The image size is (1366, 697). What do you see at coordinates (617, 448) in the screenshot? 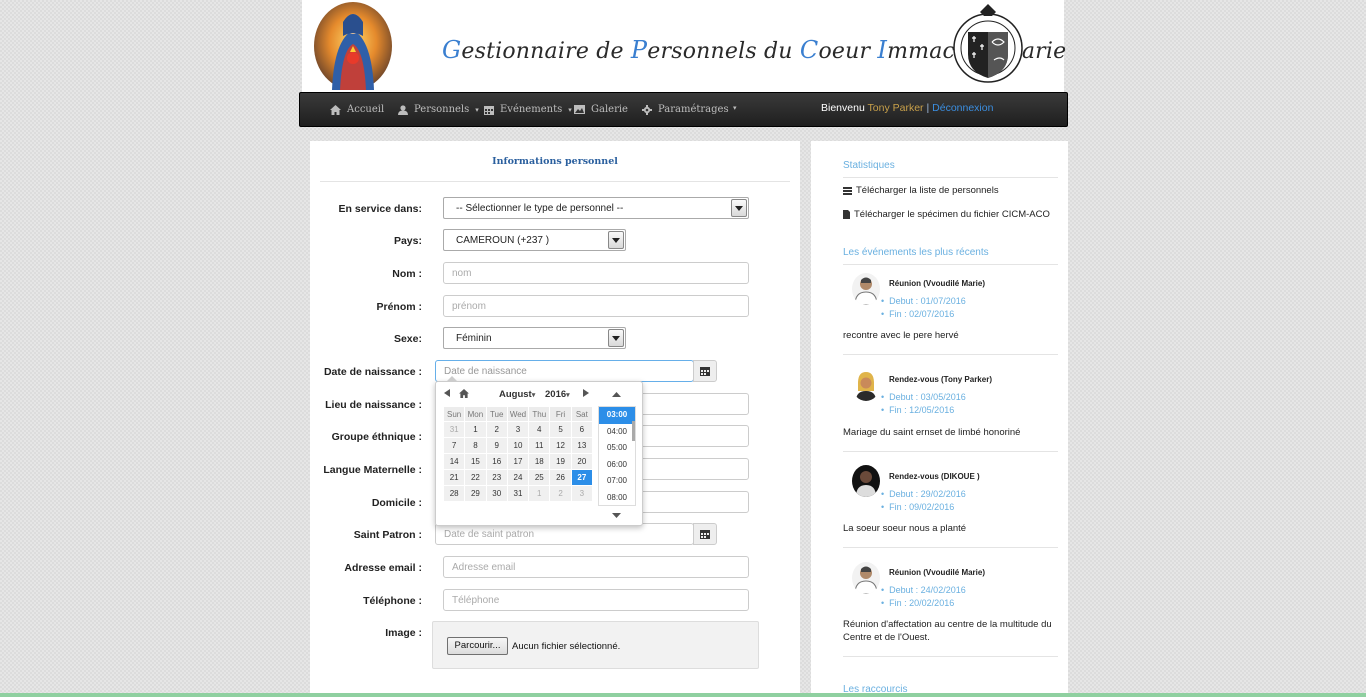
I see `time-option: 05:00` at bounding box center [617, 448].